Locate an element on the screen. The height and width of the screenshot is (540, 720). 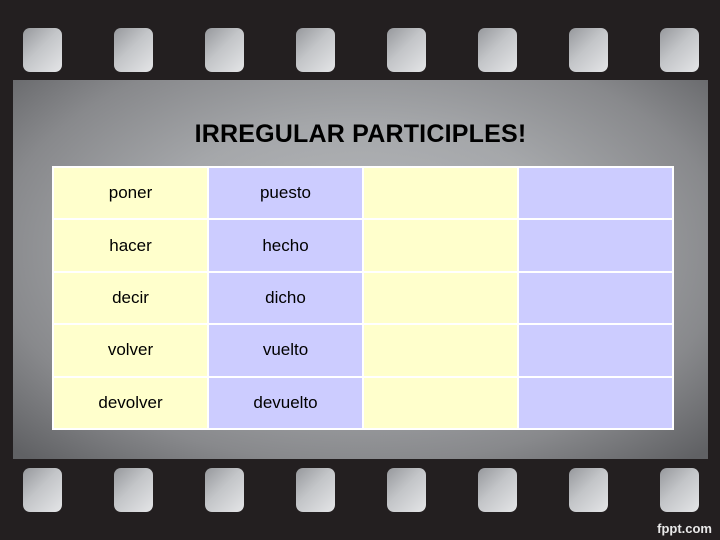
infinitive-cell: devolver is located at coordinates (130, 402).